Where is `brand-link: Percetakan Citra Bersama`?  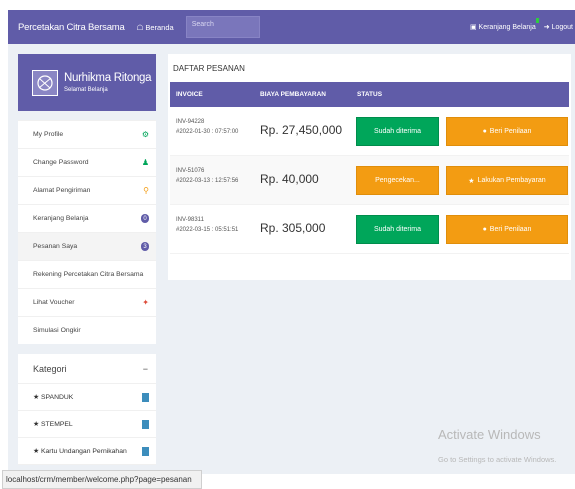
brand-link: Percetakan Citra Bersama is located at coordinates (71, 27).